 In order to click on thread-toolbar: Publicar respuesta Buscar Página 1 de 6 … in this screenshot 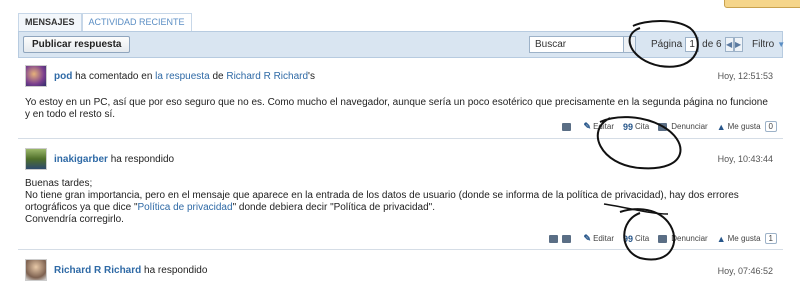, I will do `click(401, 44)`.